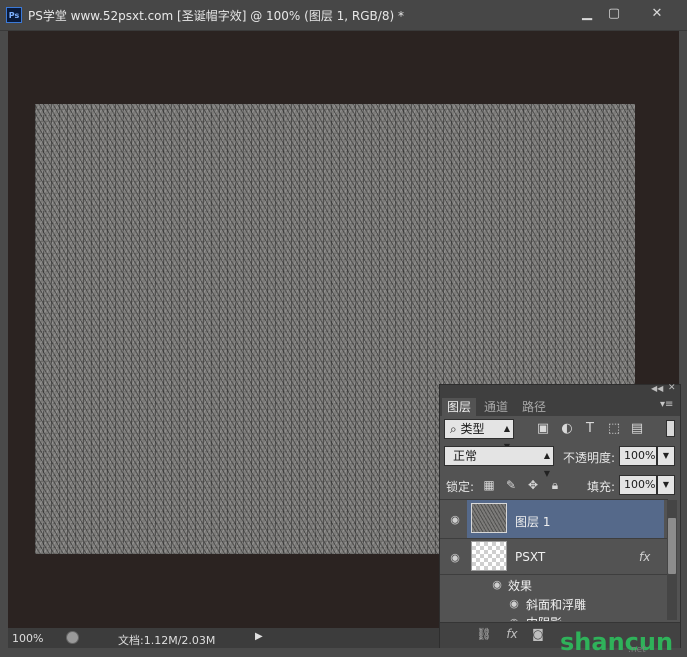 This screenshot has height=657, width=687. Describe the element at coordinates (556, 604) in the screenshot. I see `effect-bevel-emboss: 斜面和浮雕` at that location.